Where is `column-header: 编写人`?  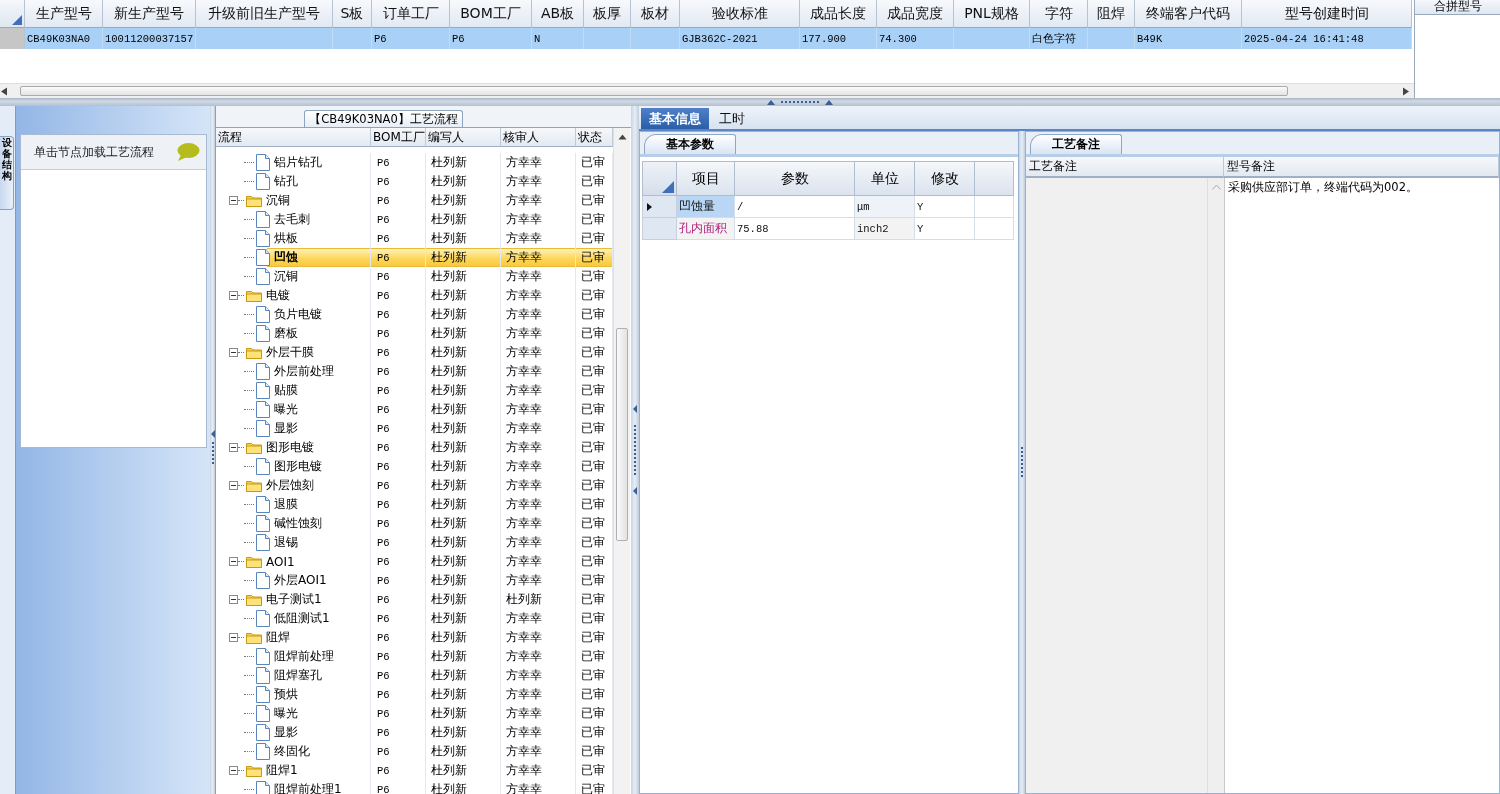
column-header: 编写人 is located at coordinates (463, 137).